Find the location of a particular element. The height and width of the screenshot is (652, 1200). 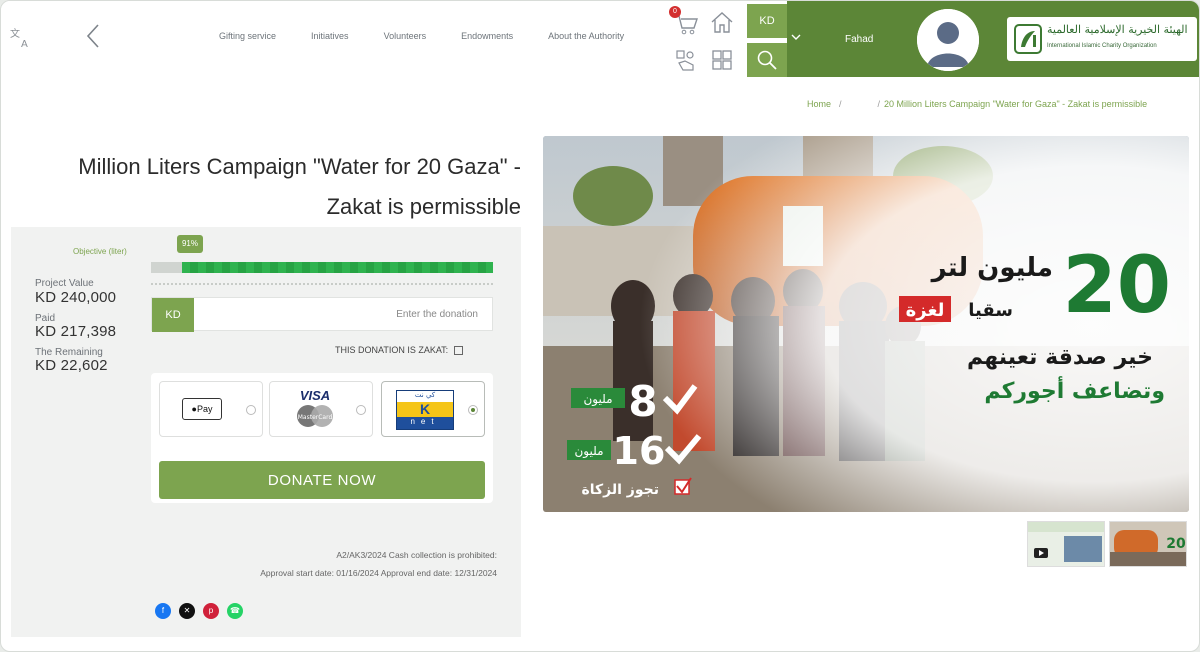

nav-endowments: Endowments is located at coordinates (487, 36).